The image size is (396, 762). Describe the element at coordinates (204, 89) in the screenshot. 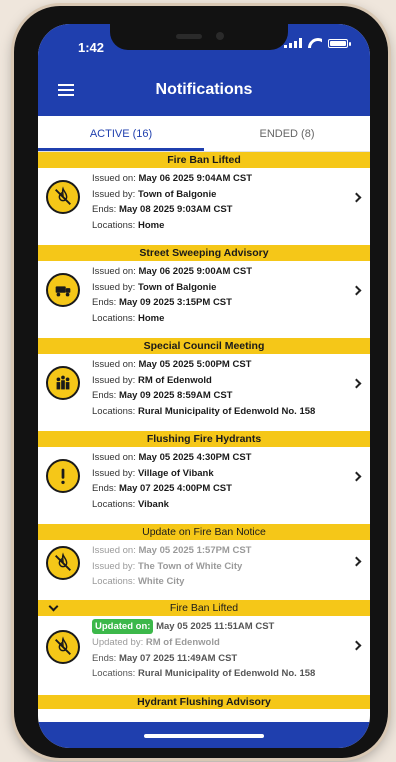

I see `page-title: Notifications` at that location.